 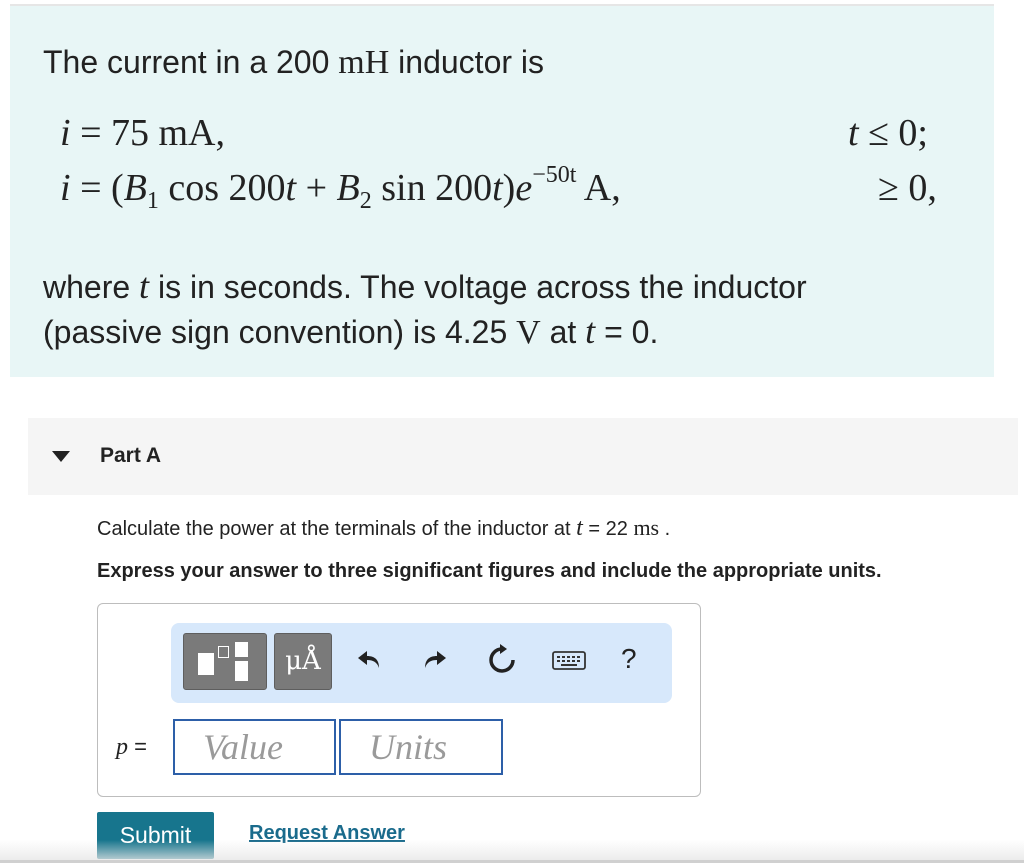 What do you see at coordinates (370, 660) in the screenshot?
I see `undo-icon` at bounding box center [370, 660].